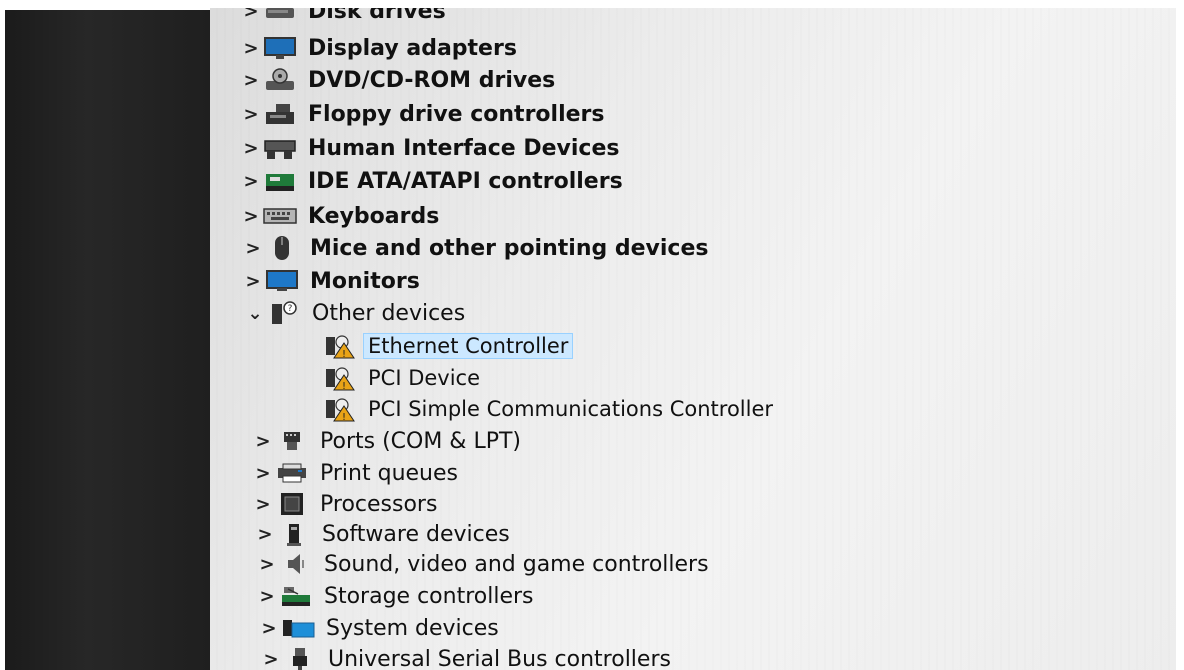  Describe the element at coordinates (284, 313) in the screenshot. I see `unknown-device-icon: ?` at that location.